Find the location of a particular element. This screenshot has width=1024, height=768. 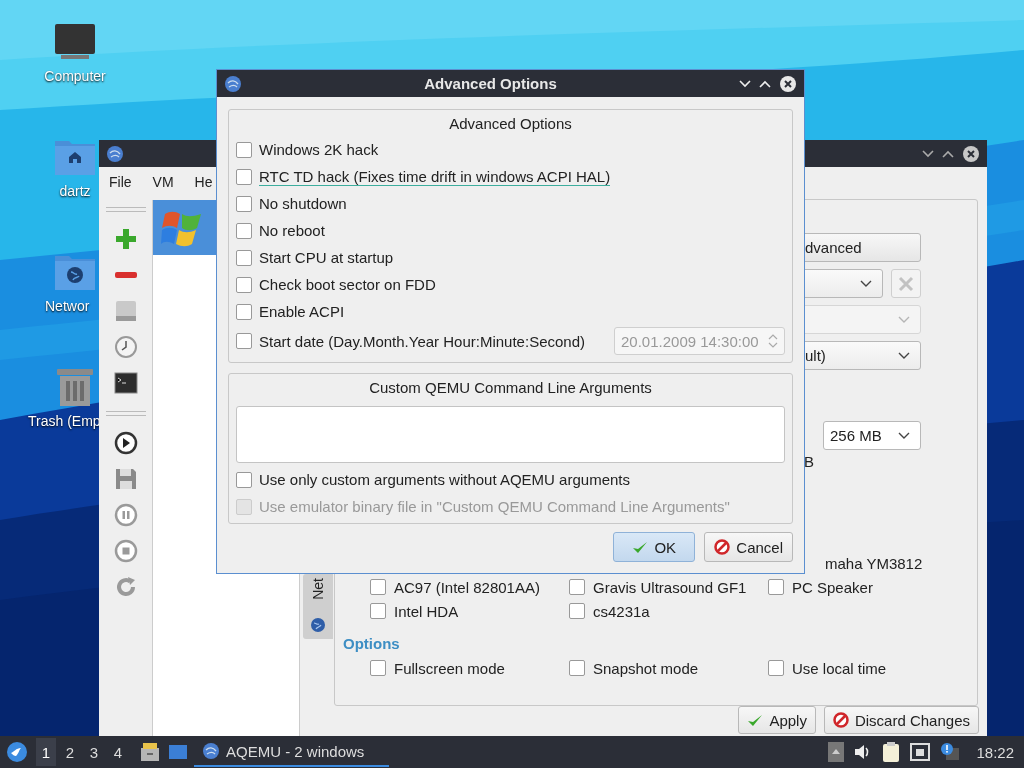

ok-button: OK is located at coordinates (654, 547).